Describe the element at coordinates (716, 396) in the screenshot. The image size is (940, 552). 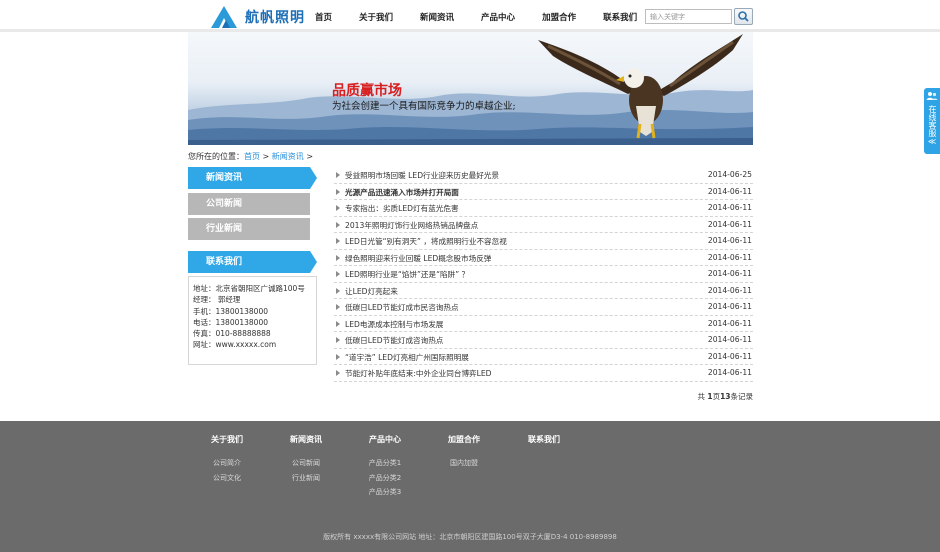
I see `pager-mid: 页` at that location.